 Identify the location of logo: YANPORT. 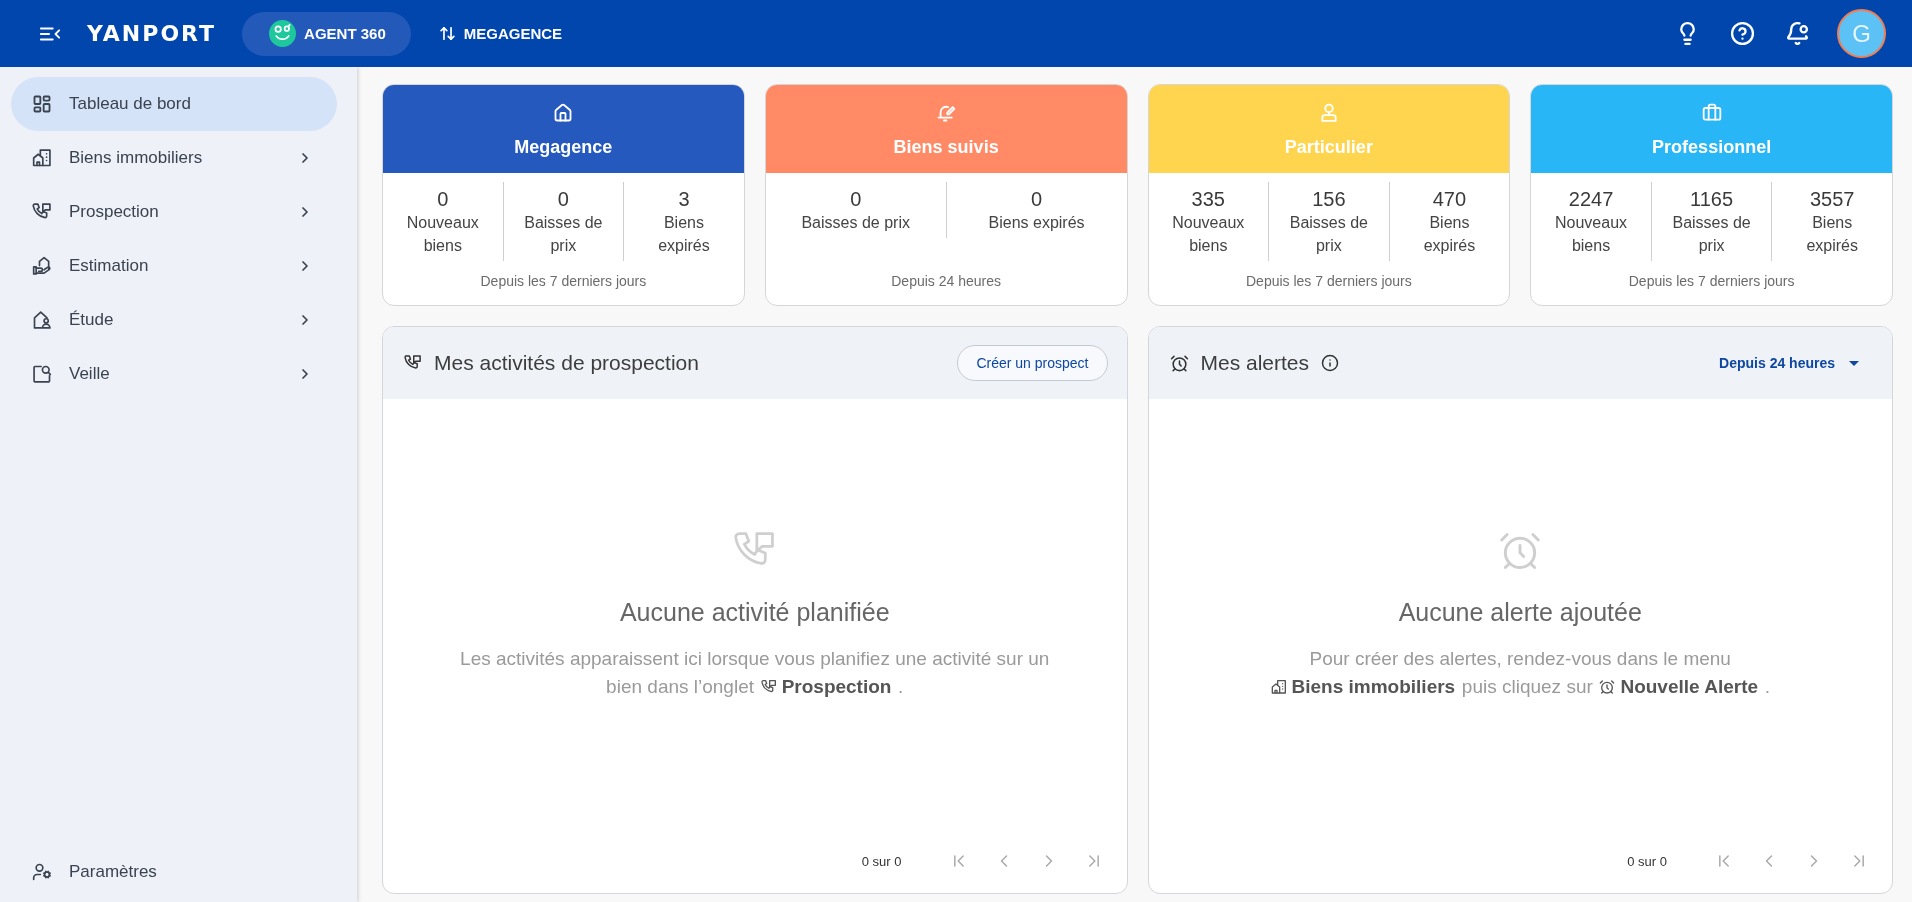
(152, 33).